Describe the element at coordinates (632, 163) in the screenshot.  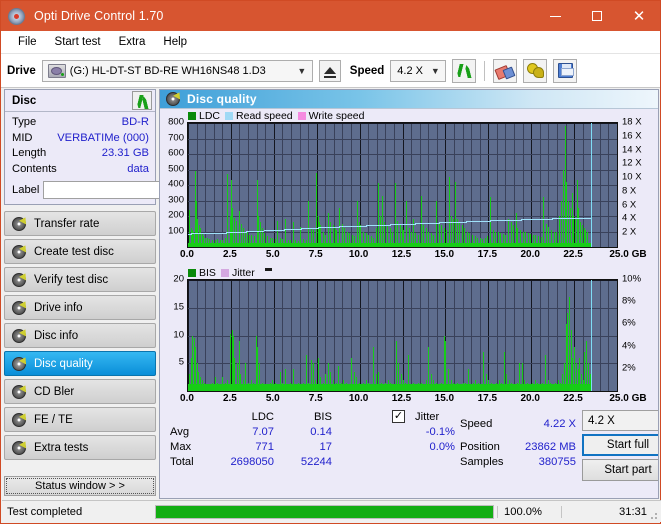
I see `y2-axis-tick: 12 X` at that location.